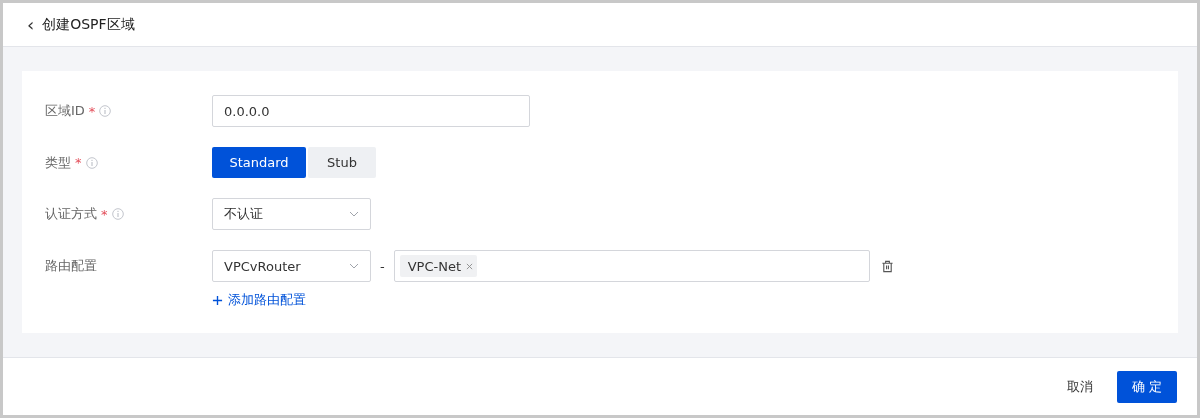 Image resolution: width=1200 pixels, height=418 pixels. Describe the element at coordinates (1080, 387) in the screenshot. I see `cancel-button: 取消` at that location.